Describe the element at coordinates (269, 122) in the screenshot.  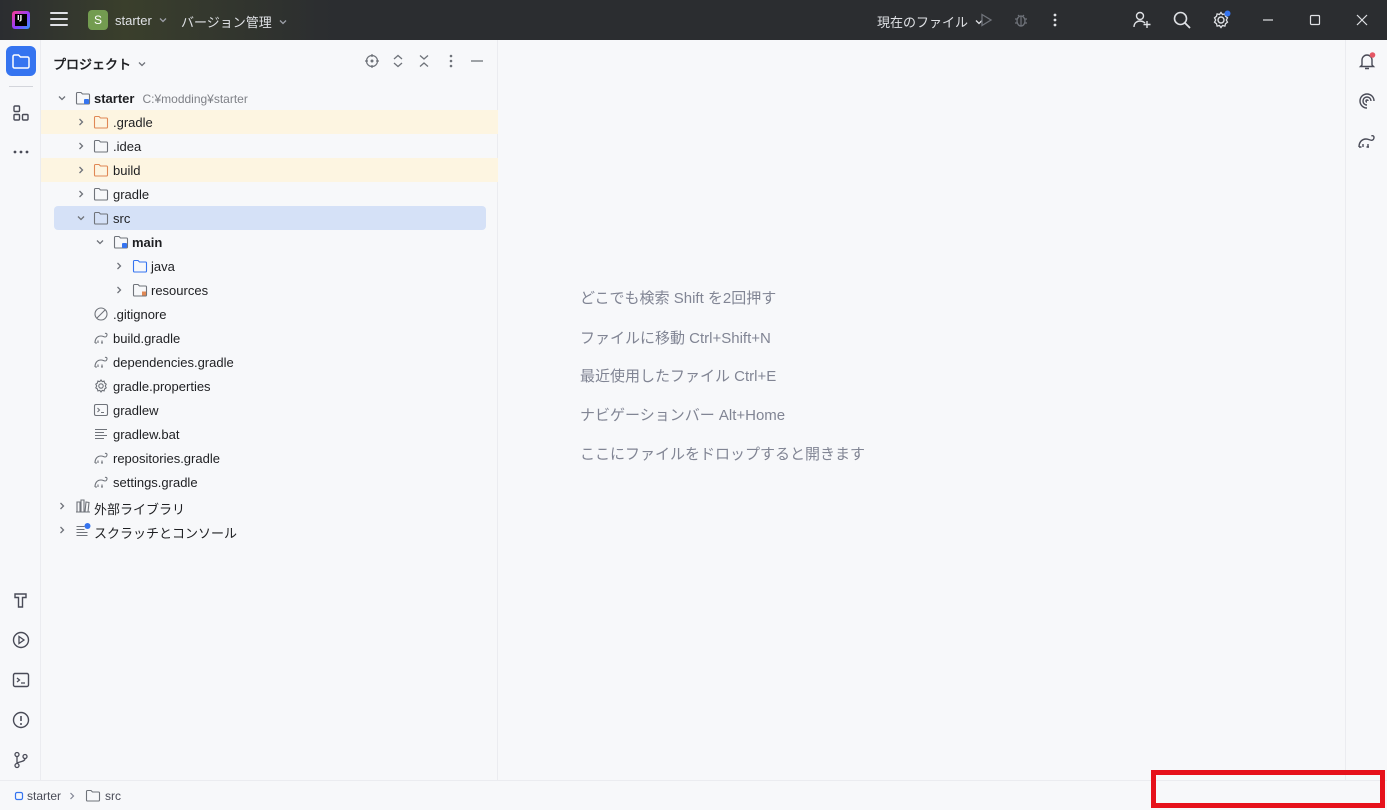
I see `tree-row: .gradle` at that location.